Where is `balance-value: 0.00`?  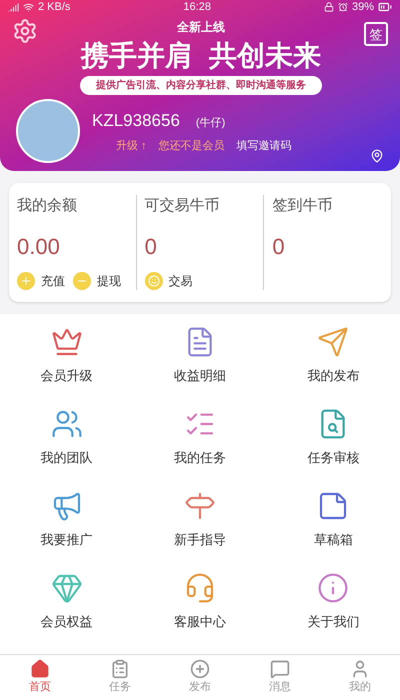
balance-value: 0.00 is located at coordinates (39, 246).